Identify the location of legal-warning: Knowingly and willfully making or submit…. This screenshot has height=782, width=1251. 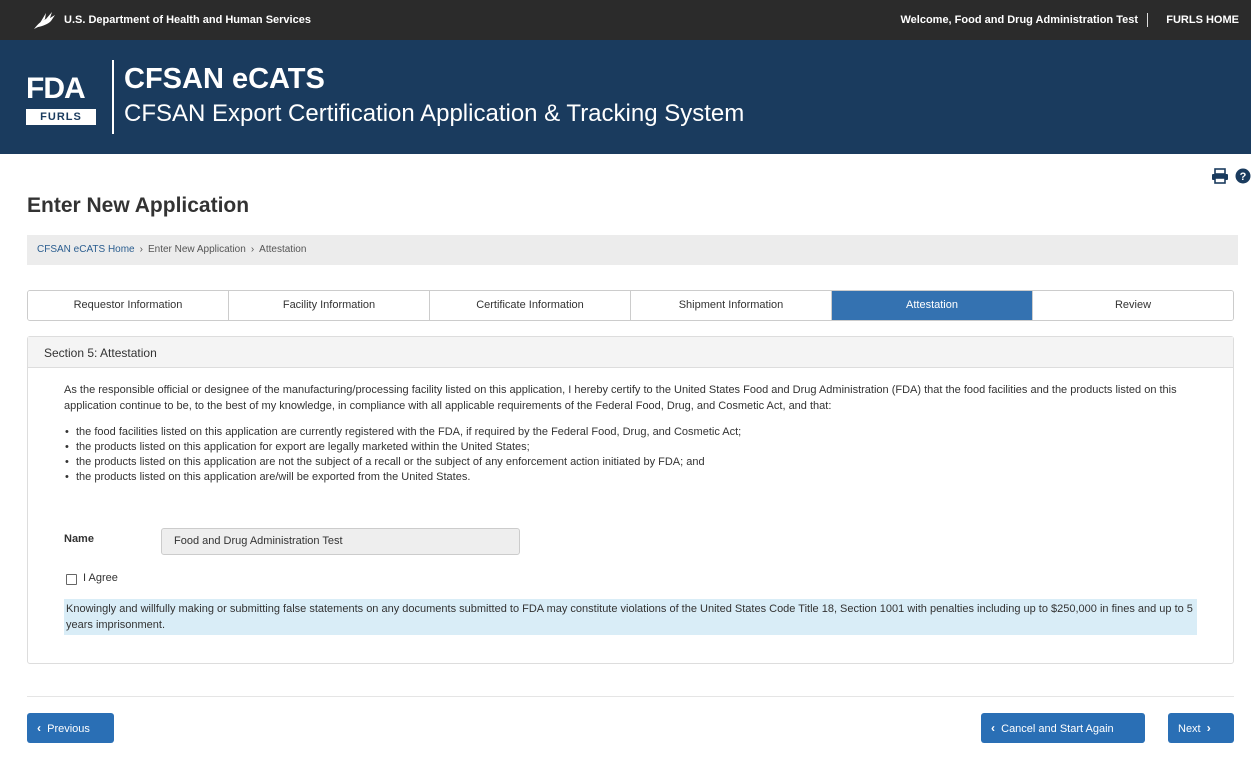
(630, 617).